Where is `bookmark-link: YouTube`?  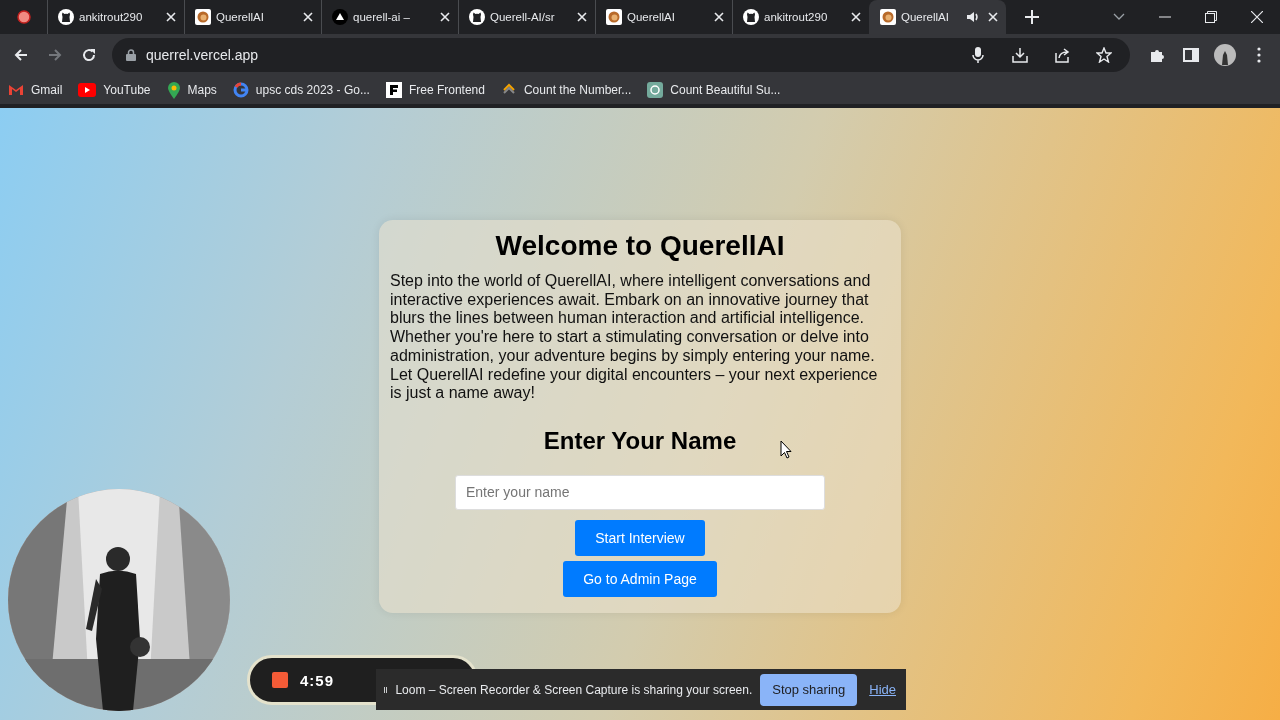
bookmark-link: YouTube is located at coordinates (127, 90).